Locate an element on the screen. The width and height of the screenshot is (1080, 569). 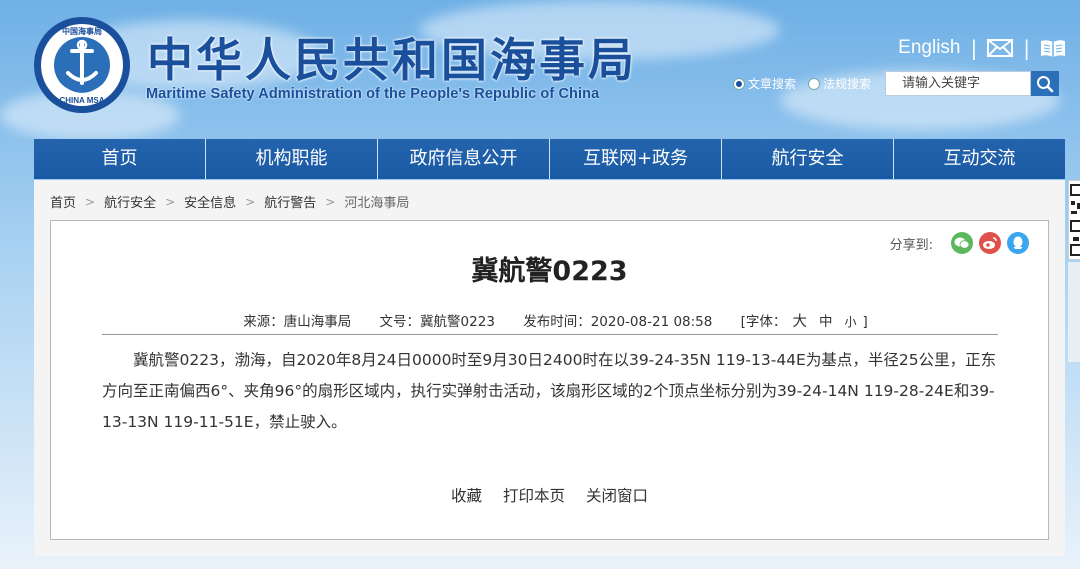
meta-doc-no: 文号：冀航警0223 is located at coordinates (437, 322).